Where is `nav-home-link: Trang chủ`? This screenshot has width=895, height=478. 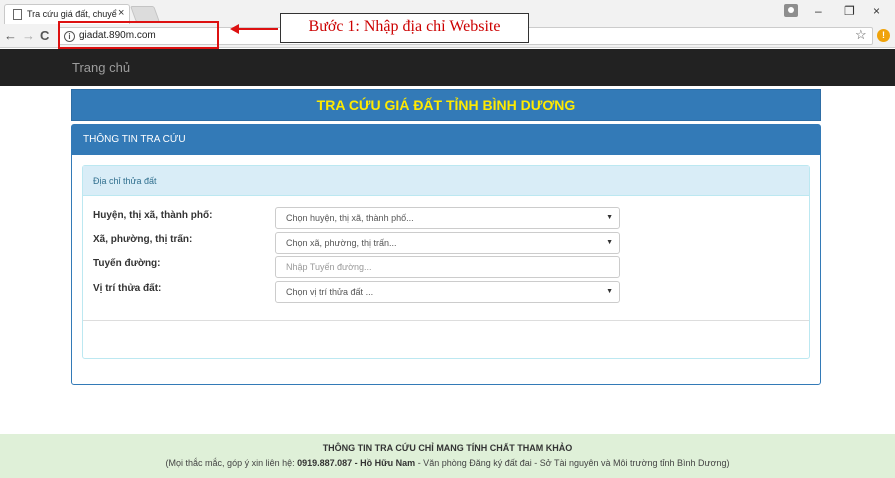 nav-home-link: Trang chủ is located at coordinates (101, 67).